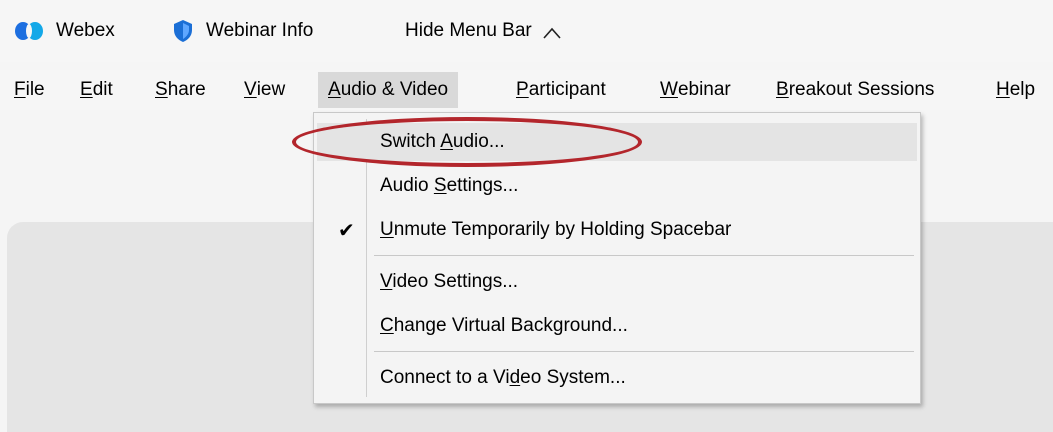 The image size is (1053, 432). I want to click on menu-item-unmute-temporarily: ✔ Unmute Temporarily by Holding Spacebar, so click(617, 230).